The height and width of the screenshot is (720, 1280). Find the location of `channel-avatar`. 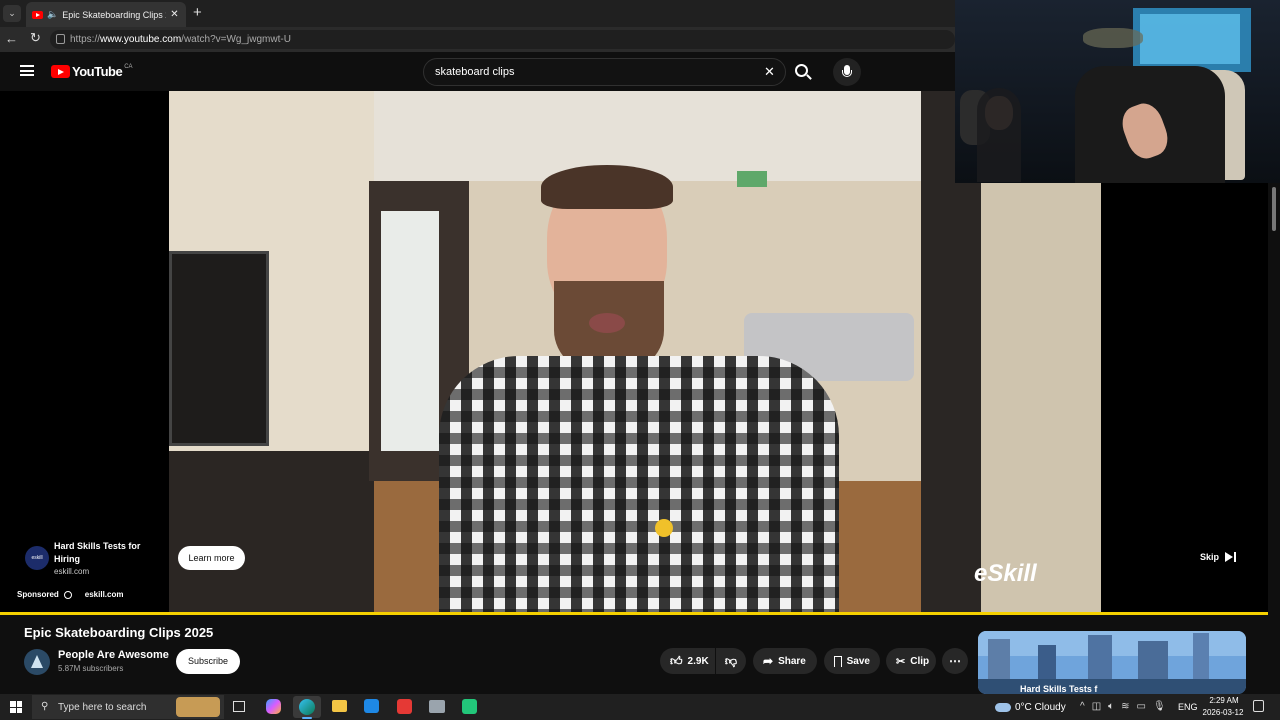

channel-avatar is located at coordinates (37, 662).